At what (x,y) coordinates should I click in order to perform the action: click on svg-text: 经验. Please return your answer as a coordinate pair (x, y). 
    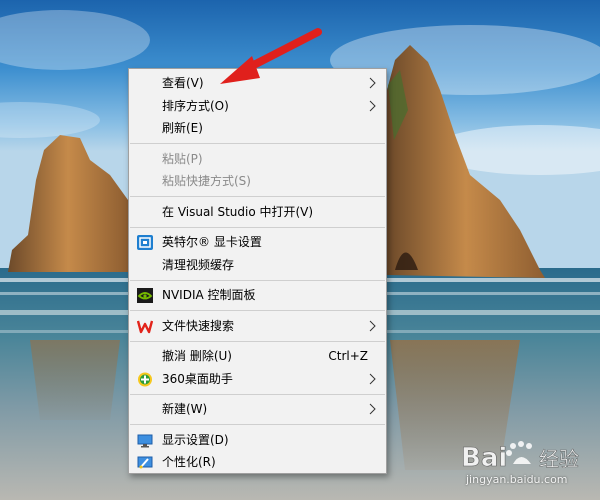
    Looking at the image, I should click on (559, 459).